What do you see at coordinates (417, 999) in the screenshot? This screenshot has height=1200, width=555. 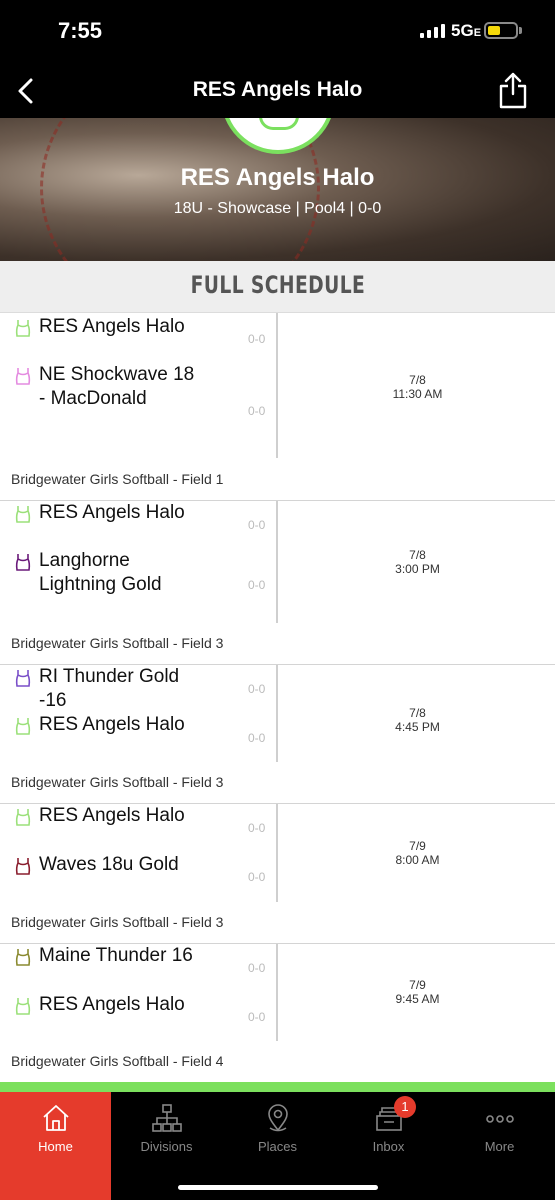 I see `game-time: 9:45 AM` at bounding box center [417, 999].